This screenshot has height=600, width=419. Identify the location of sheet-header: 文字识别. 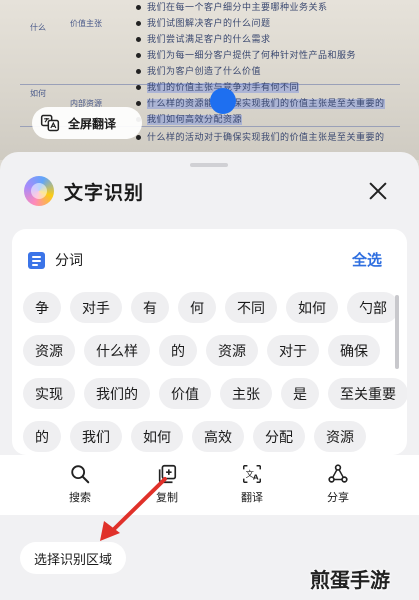
(84, 191).